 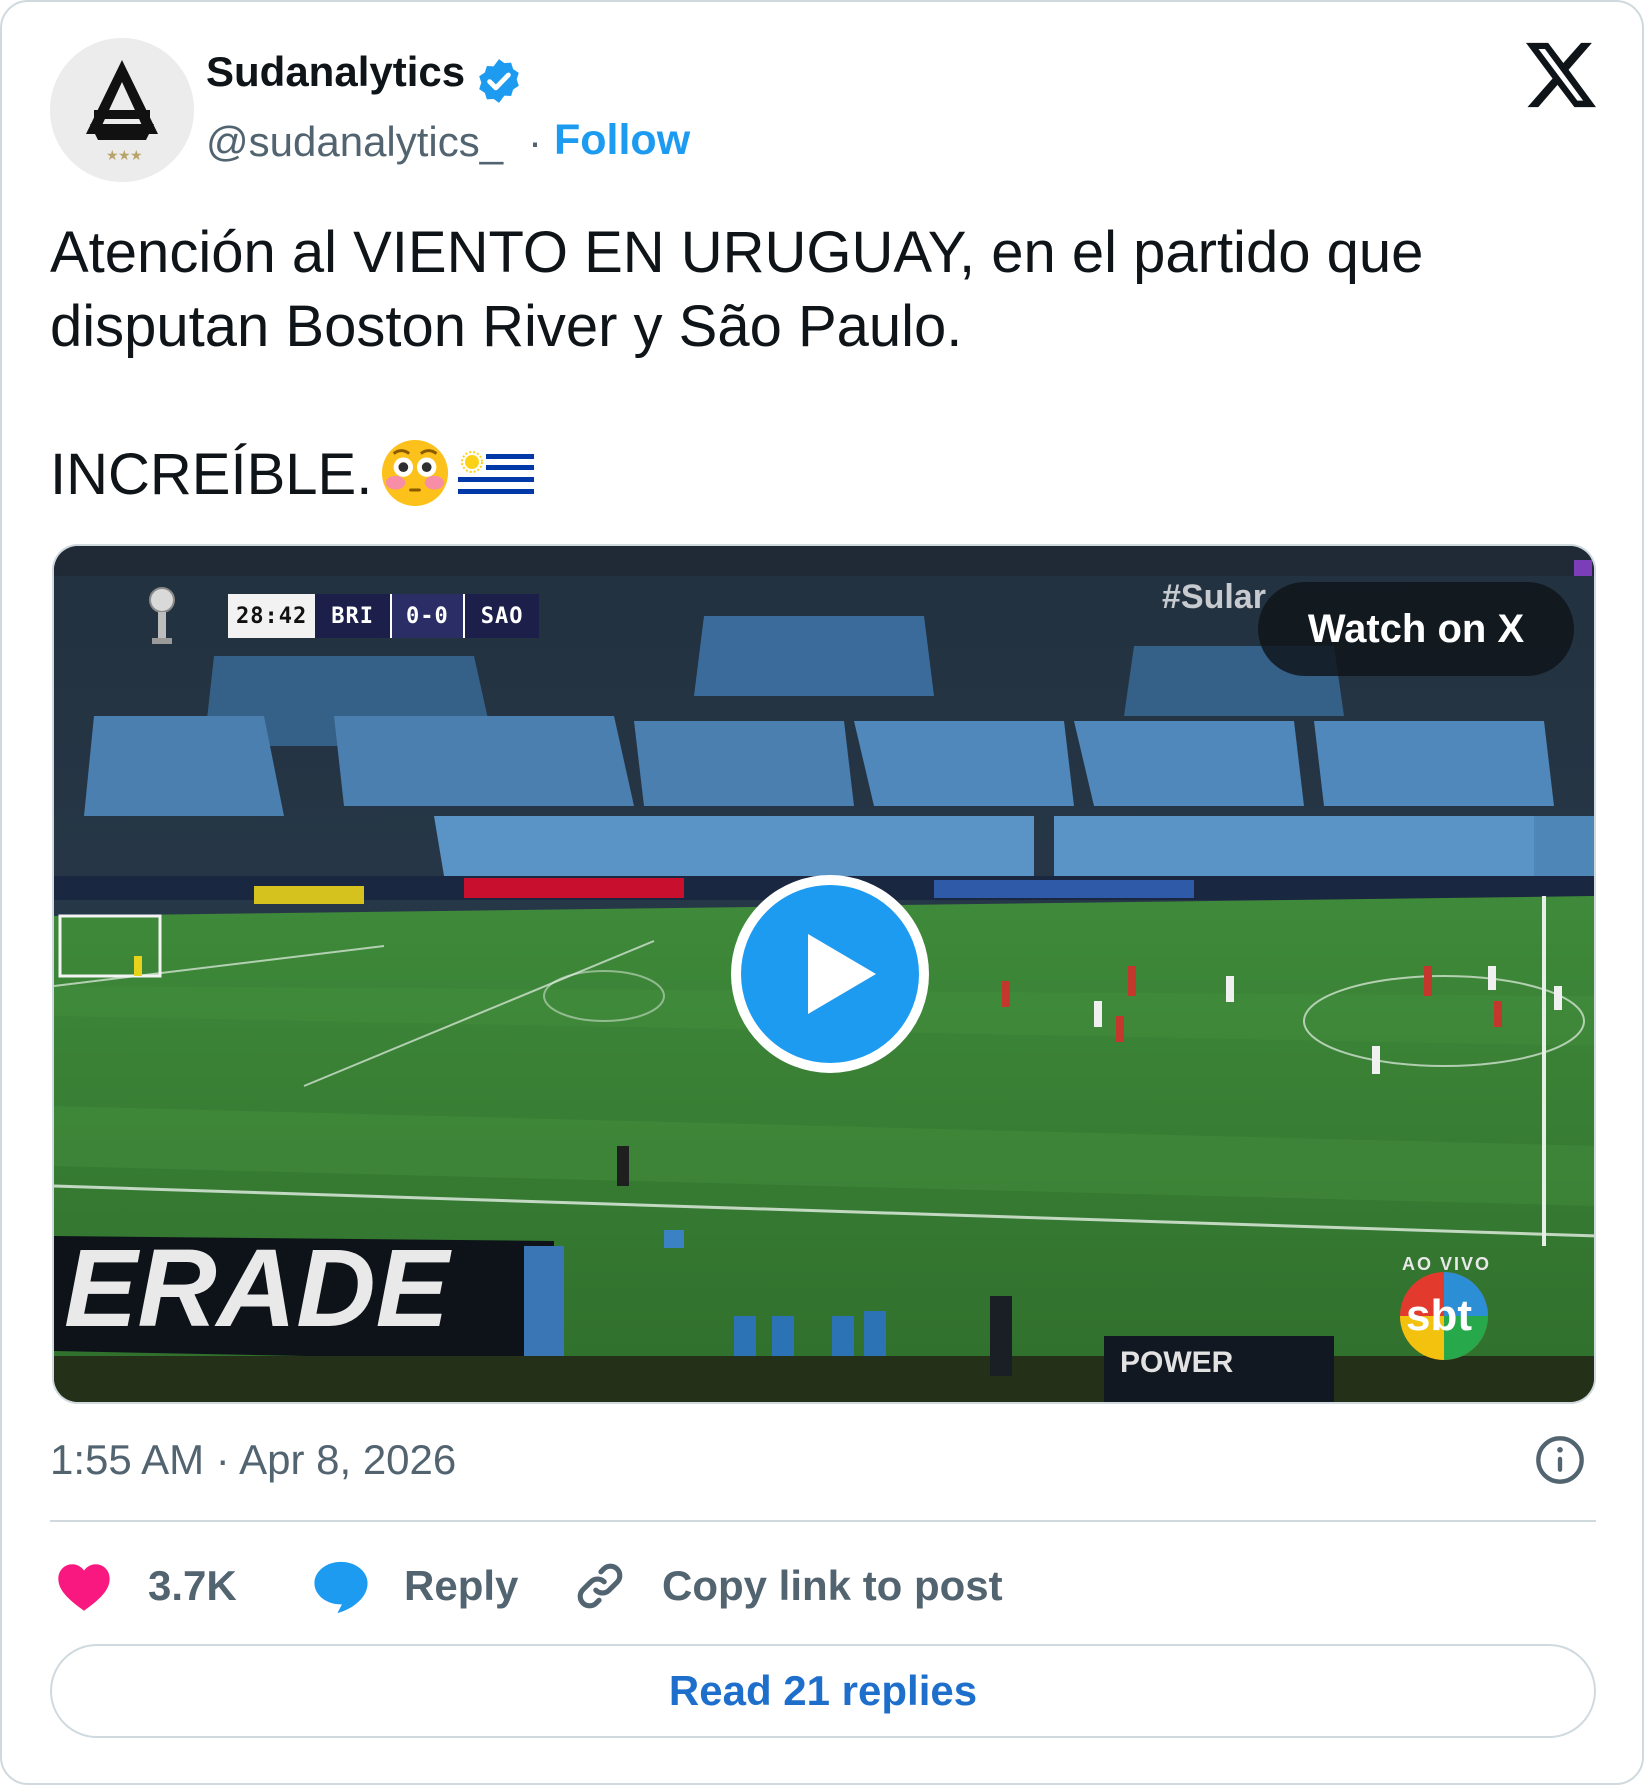 What do you see at coordinates (823, 1691) in the screenshot?
I see `read-replies-button: Read 21 replies` at bounding box center [823, 1691].